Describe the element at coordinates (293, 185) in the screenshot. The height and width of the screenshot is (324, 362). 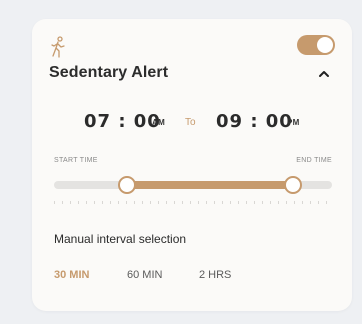
I see `end-time-handle` at that location.